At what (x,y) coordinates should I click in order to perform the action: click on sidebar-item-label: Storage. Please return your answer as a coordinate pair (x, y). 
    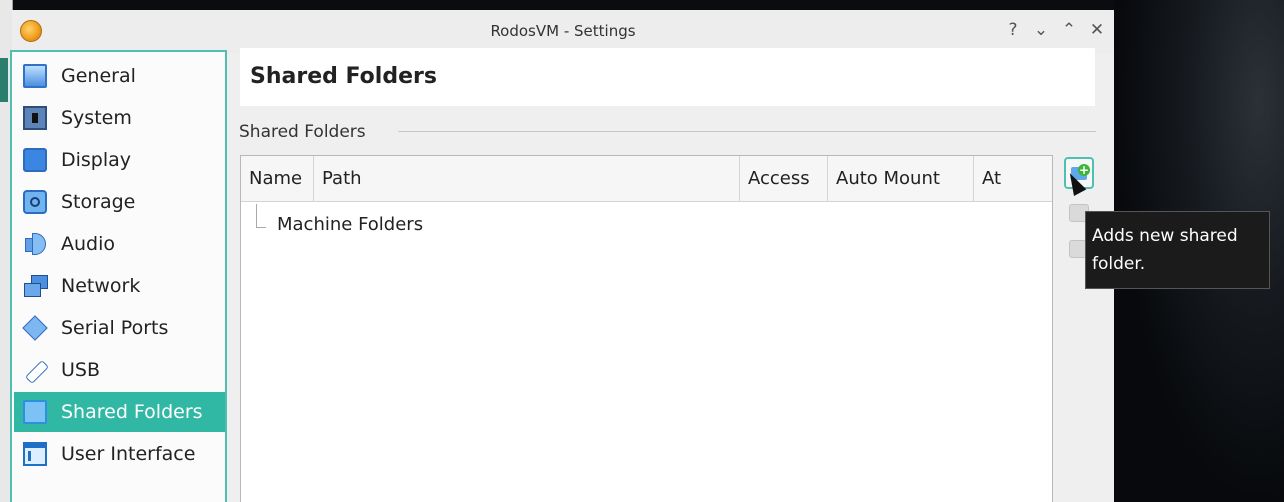
    Looking at the image, I should click on (98, 202).